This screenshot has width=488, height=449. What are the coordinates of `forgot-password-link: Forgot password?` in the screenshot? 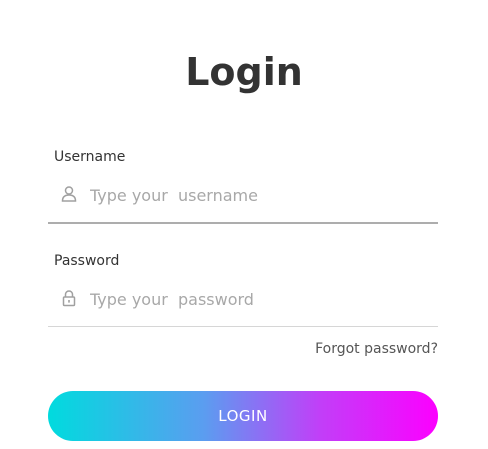 It's located at (376, 349).